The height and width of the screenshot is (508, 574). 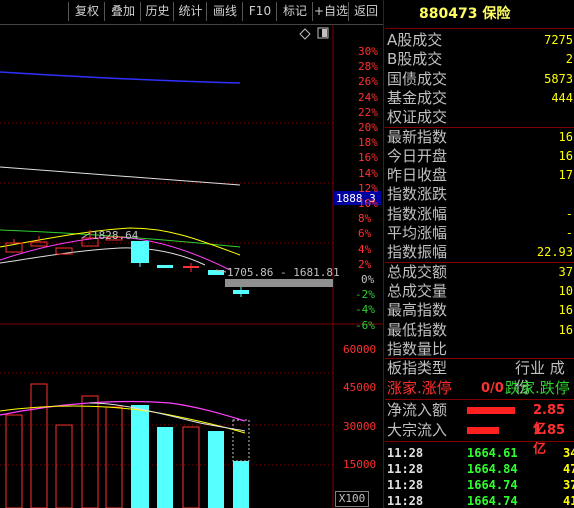 What do you see at coordinates (562, 97) in the screenshot?
I see `stat-value: 444` at bounding box center [562, 97].